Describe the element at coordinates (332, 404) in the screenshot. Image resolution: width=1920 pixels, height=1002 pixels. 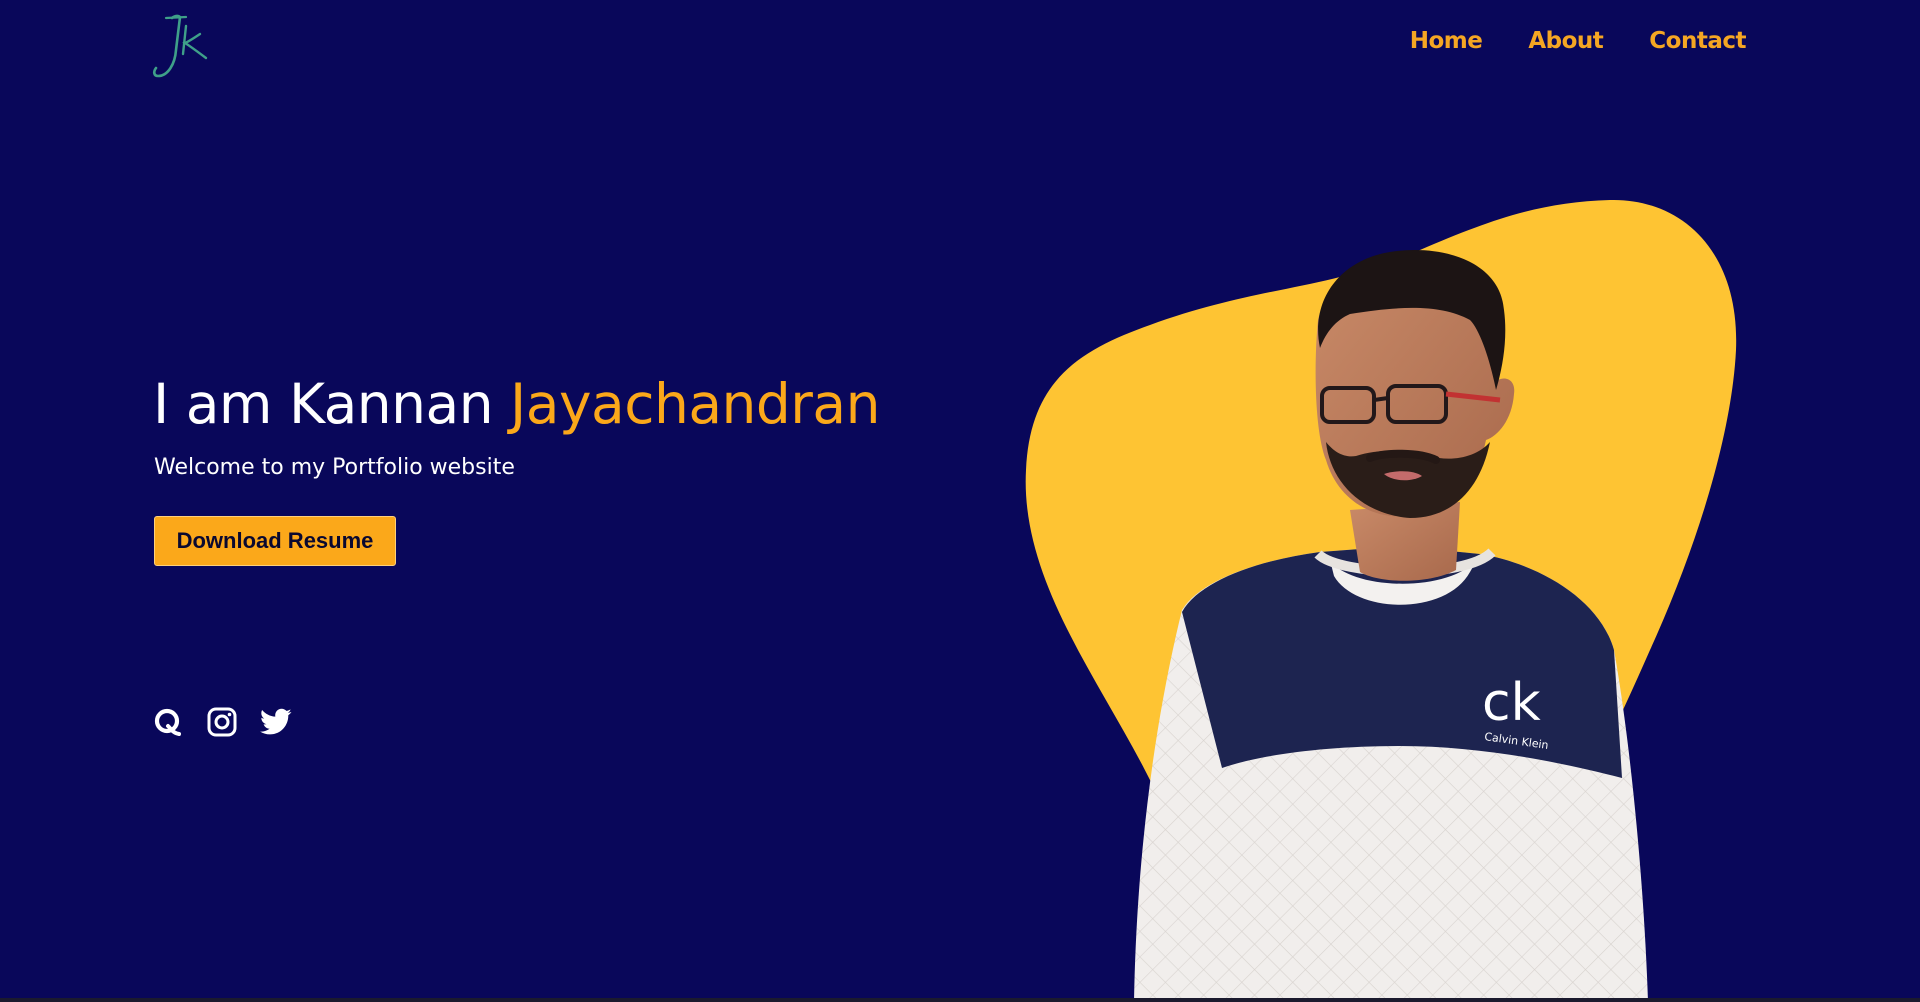
I see `hero-title-prefix: I am Kannan` at that location.